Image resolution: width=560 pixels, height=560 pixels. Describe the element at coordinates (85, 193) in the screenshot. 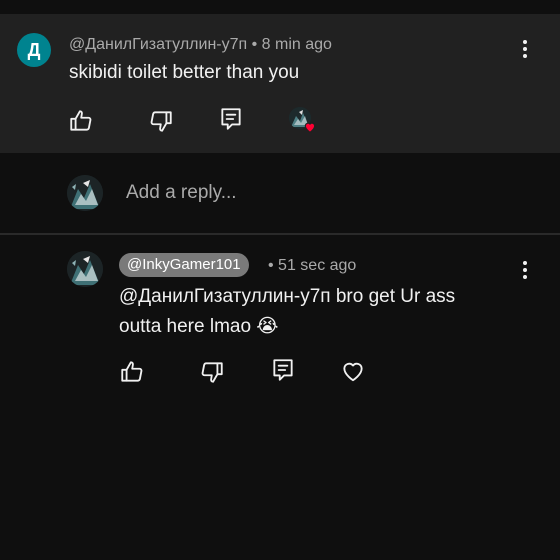

I see `my-avatar` at that location.